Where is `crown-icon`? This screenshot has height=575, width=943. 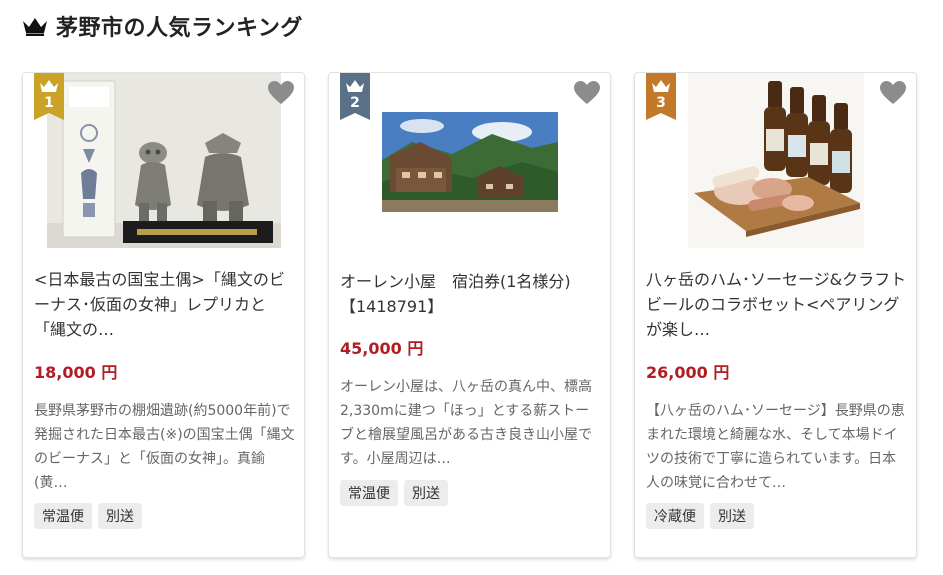
crown-icon is located at coordinates (35, 27).